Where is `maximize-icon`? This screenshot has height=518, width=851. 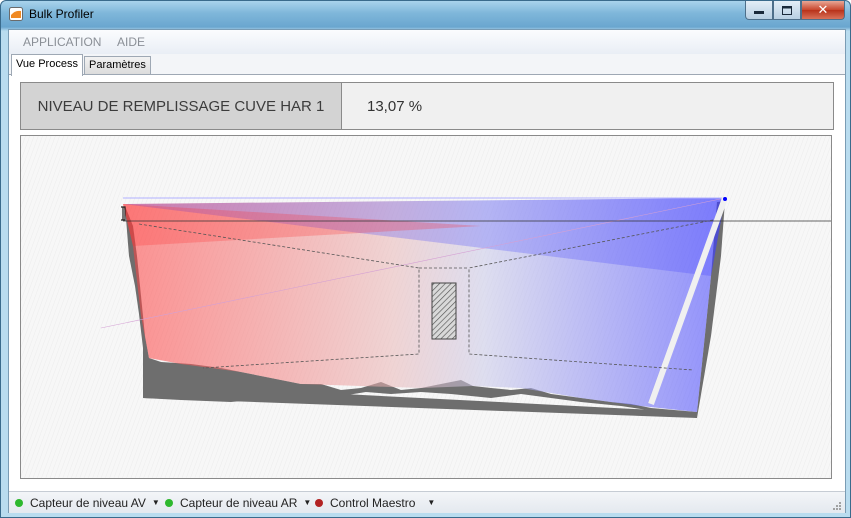 maximize-icon is located at coordinates (787, 10).